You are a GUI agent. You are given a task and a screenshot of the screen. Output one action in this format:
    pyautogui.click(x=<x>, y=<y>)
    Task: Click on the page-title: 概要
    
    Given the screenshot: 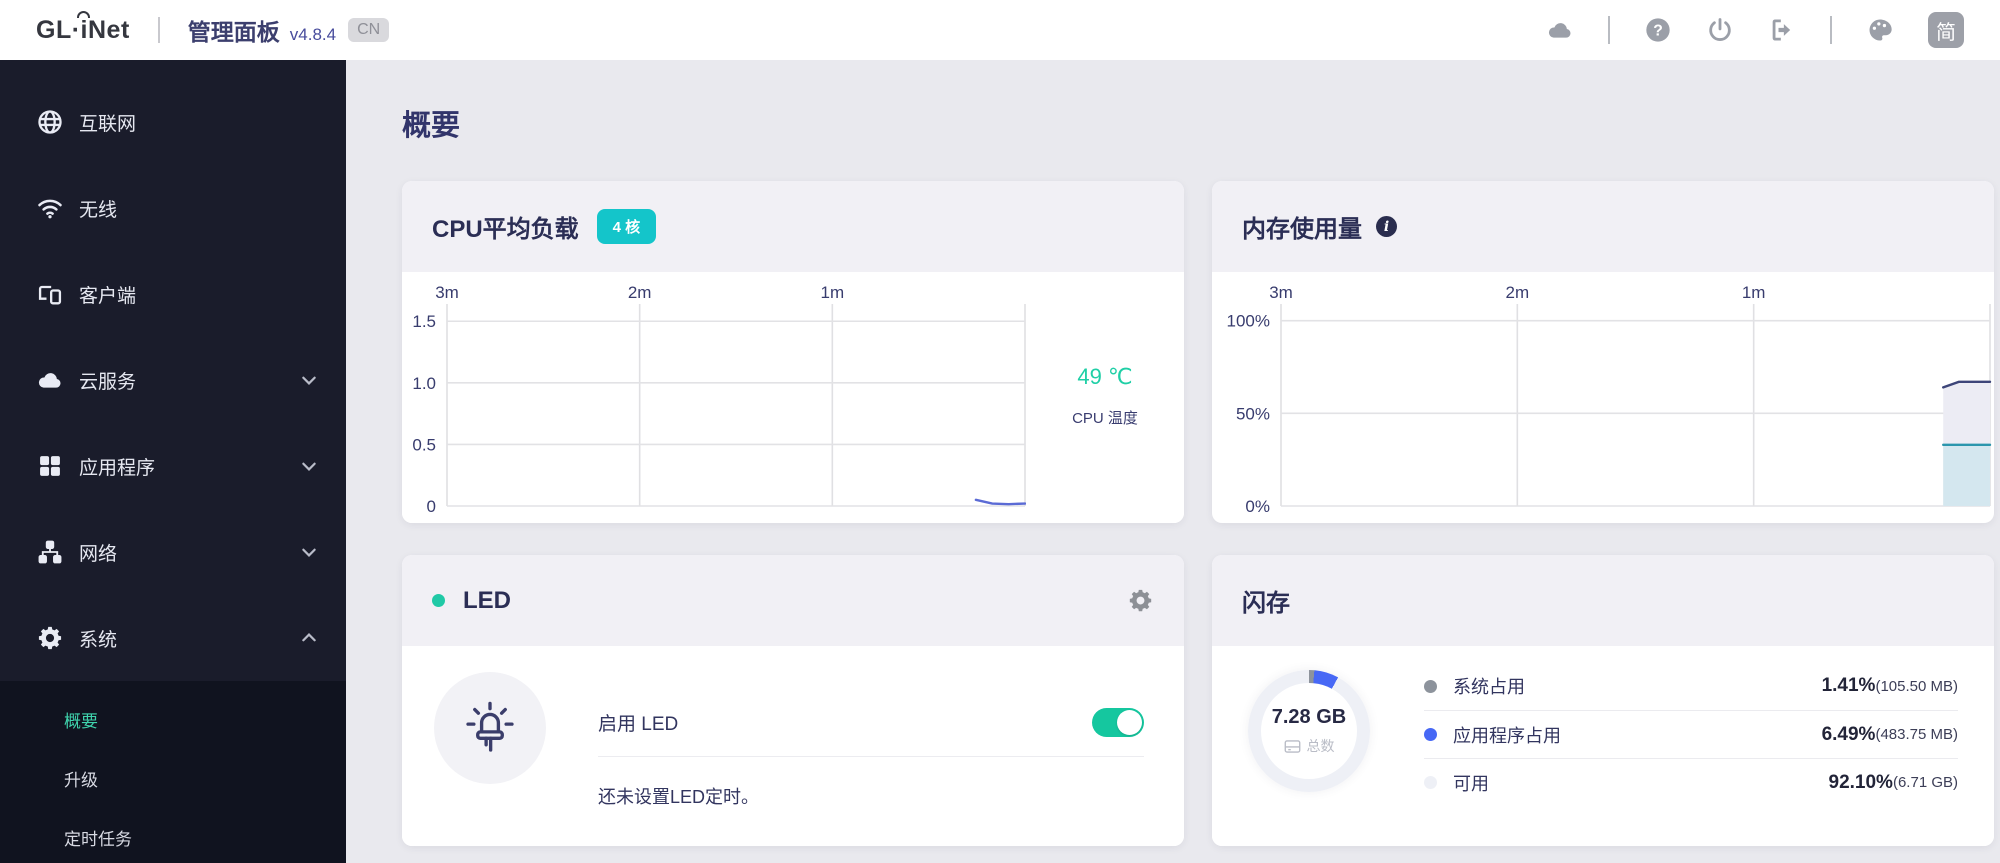 What is the action you would take?
    pyautogui.click(x=431, y=126)
    